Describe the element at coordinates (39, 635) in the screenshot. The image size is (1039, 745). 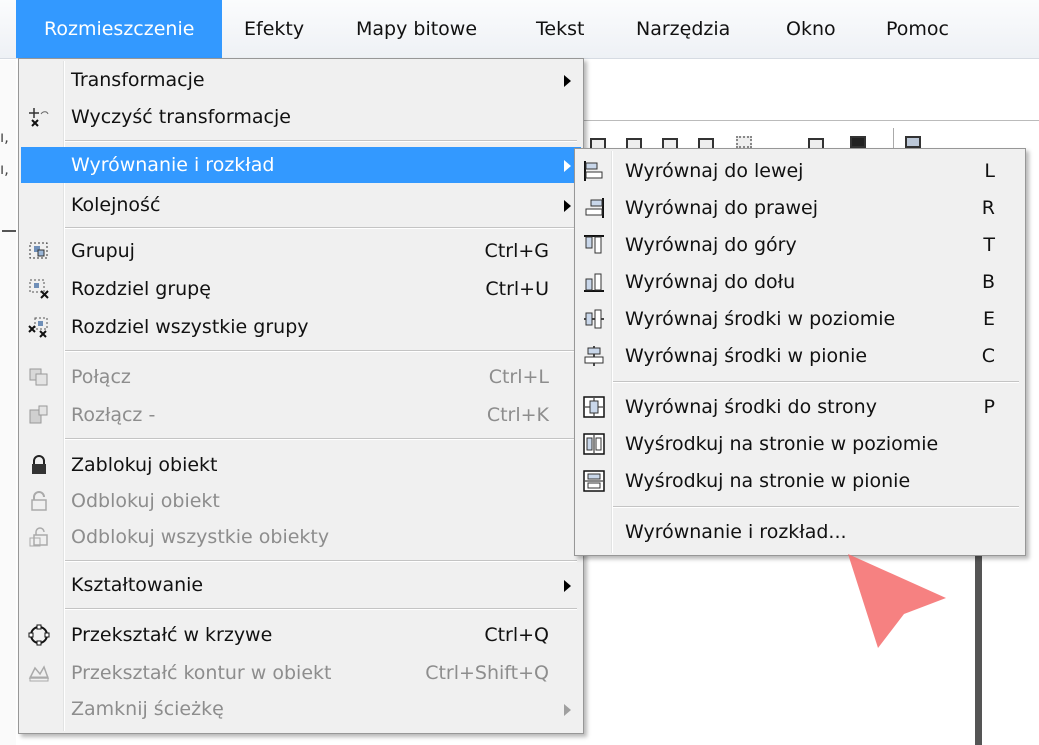
I see `convert-to-curves-icon` at that location.